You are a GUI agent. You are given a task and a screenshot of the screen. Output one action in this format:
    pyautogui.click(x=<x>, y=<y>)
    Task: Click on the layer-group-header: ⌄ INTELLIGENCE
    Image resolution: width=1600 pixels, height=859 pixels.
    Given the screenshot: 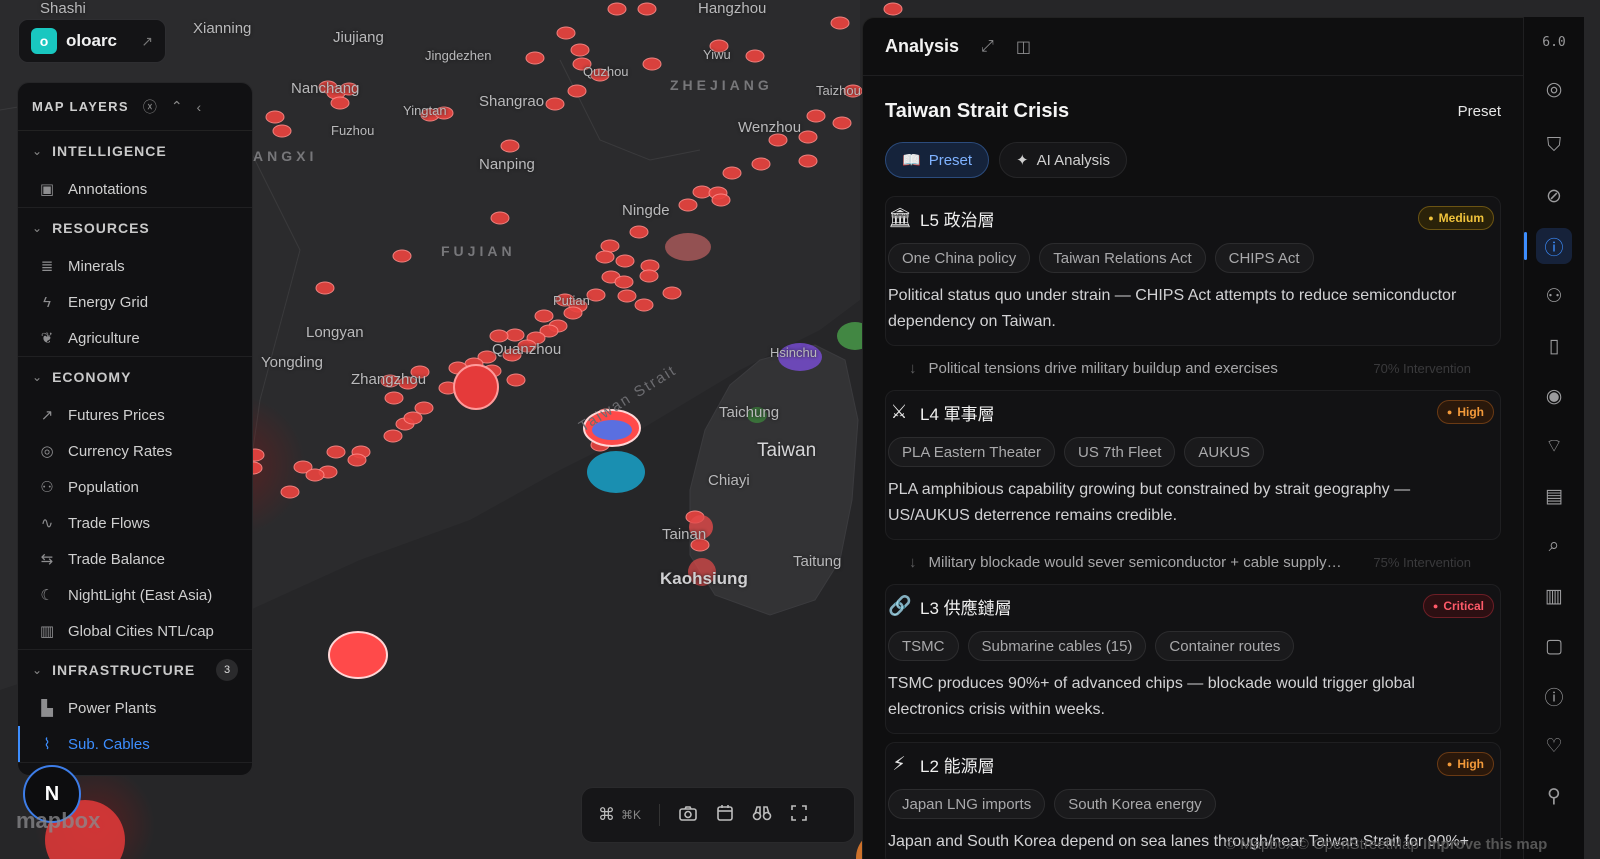 What is the action you would take?
    pyautogui.click(x=135, y=151)
    